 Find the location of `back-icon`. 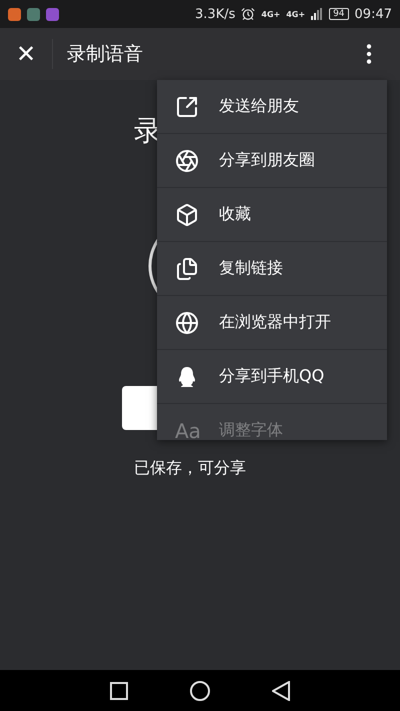

back-icon is located at coordinates (281, 690).